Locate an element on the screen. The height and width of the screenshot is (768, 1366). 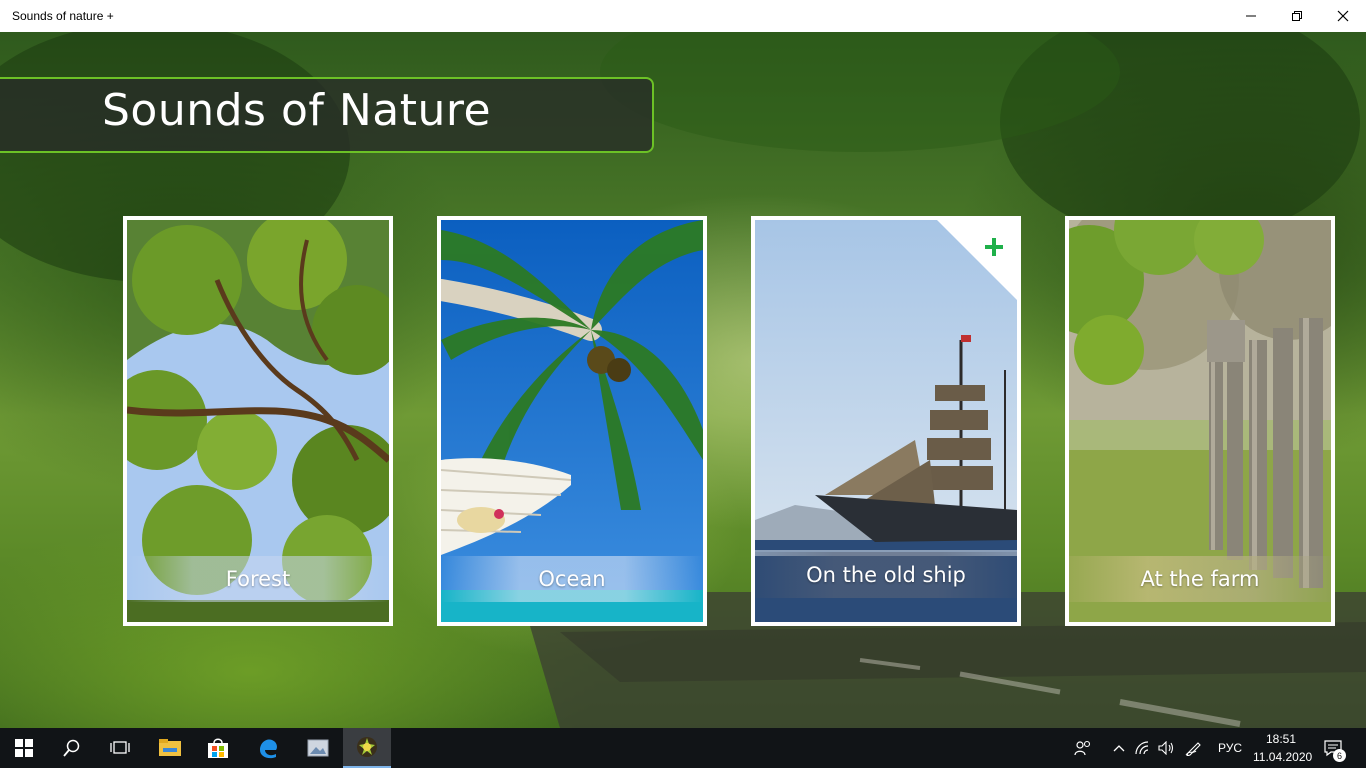
file-explorer-icon is located at coordinates (170, 747).